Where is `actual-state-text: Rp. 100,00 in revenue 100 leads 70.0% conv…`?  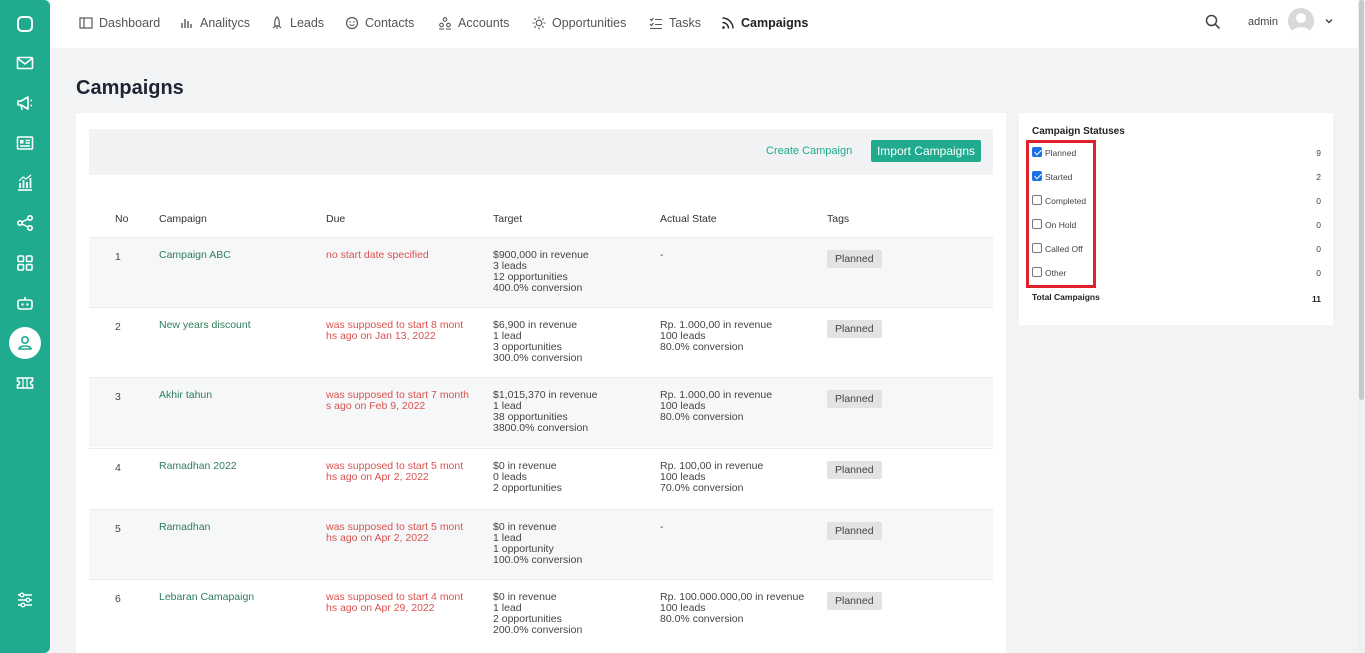 actual-state-text: Rp. 100,00 in revenue 100 leads 70.0% conv… is located at coordinates (711, 477).